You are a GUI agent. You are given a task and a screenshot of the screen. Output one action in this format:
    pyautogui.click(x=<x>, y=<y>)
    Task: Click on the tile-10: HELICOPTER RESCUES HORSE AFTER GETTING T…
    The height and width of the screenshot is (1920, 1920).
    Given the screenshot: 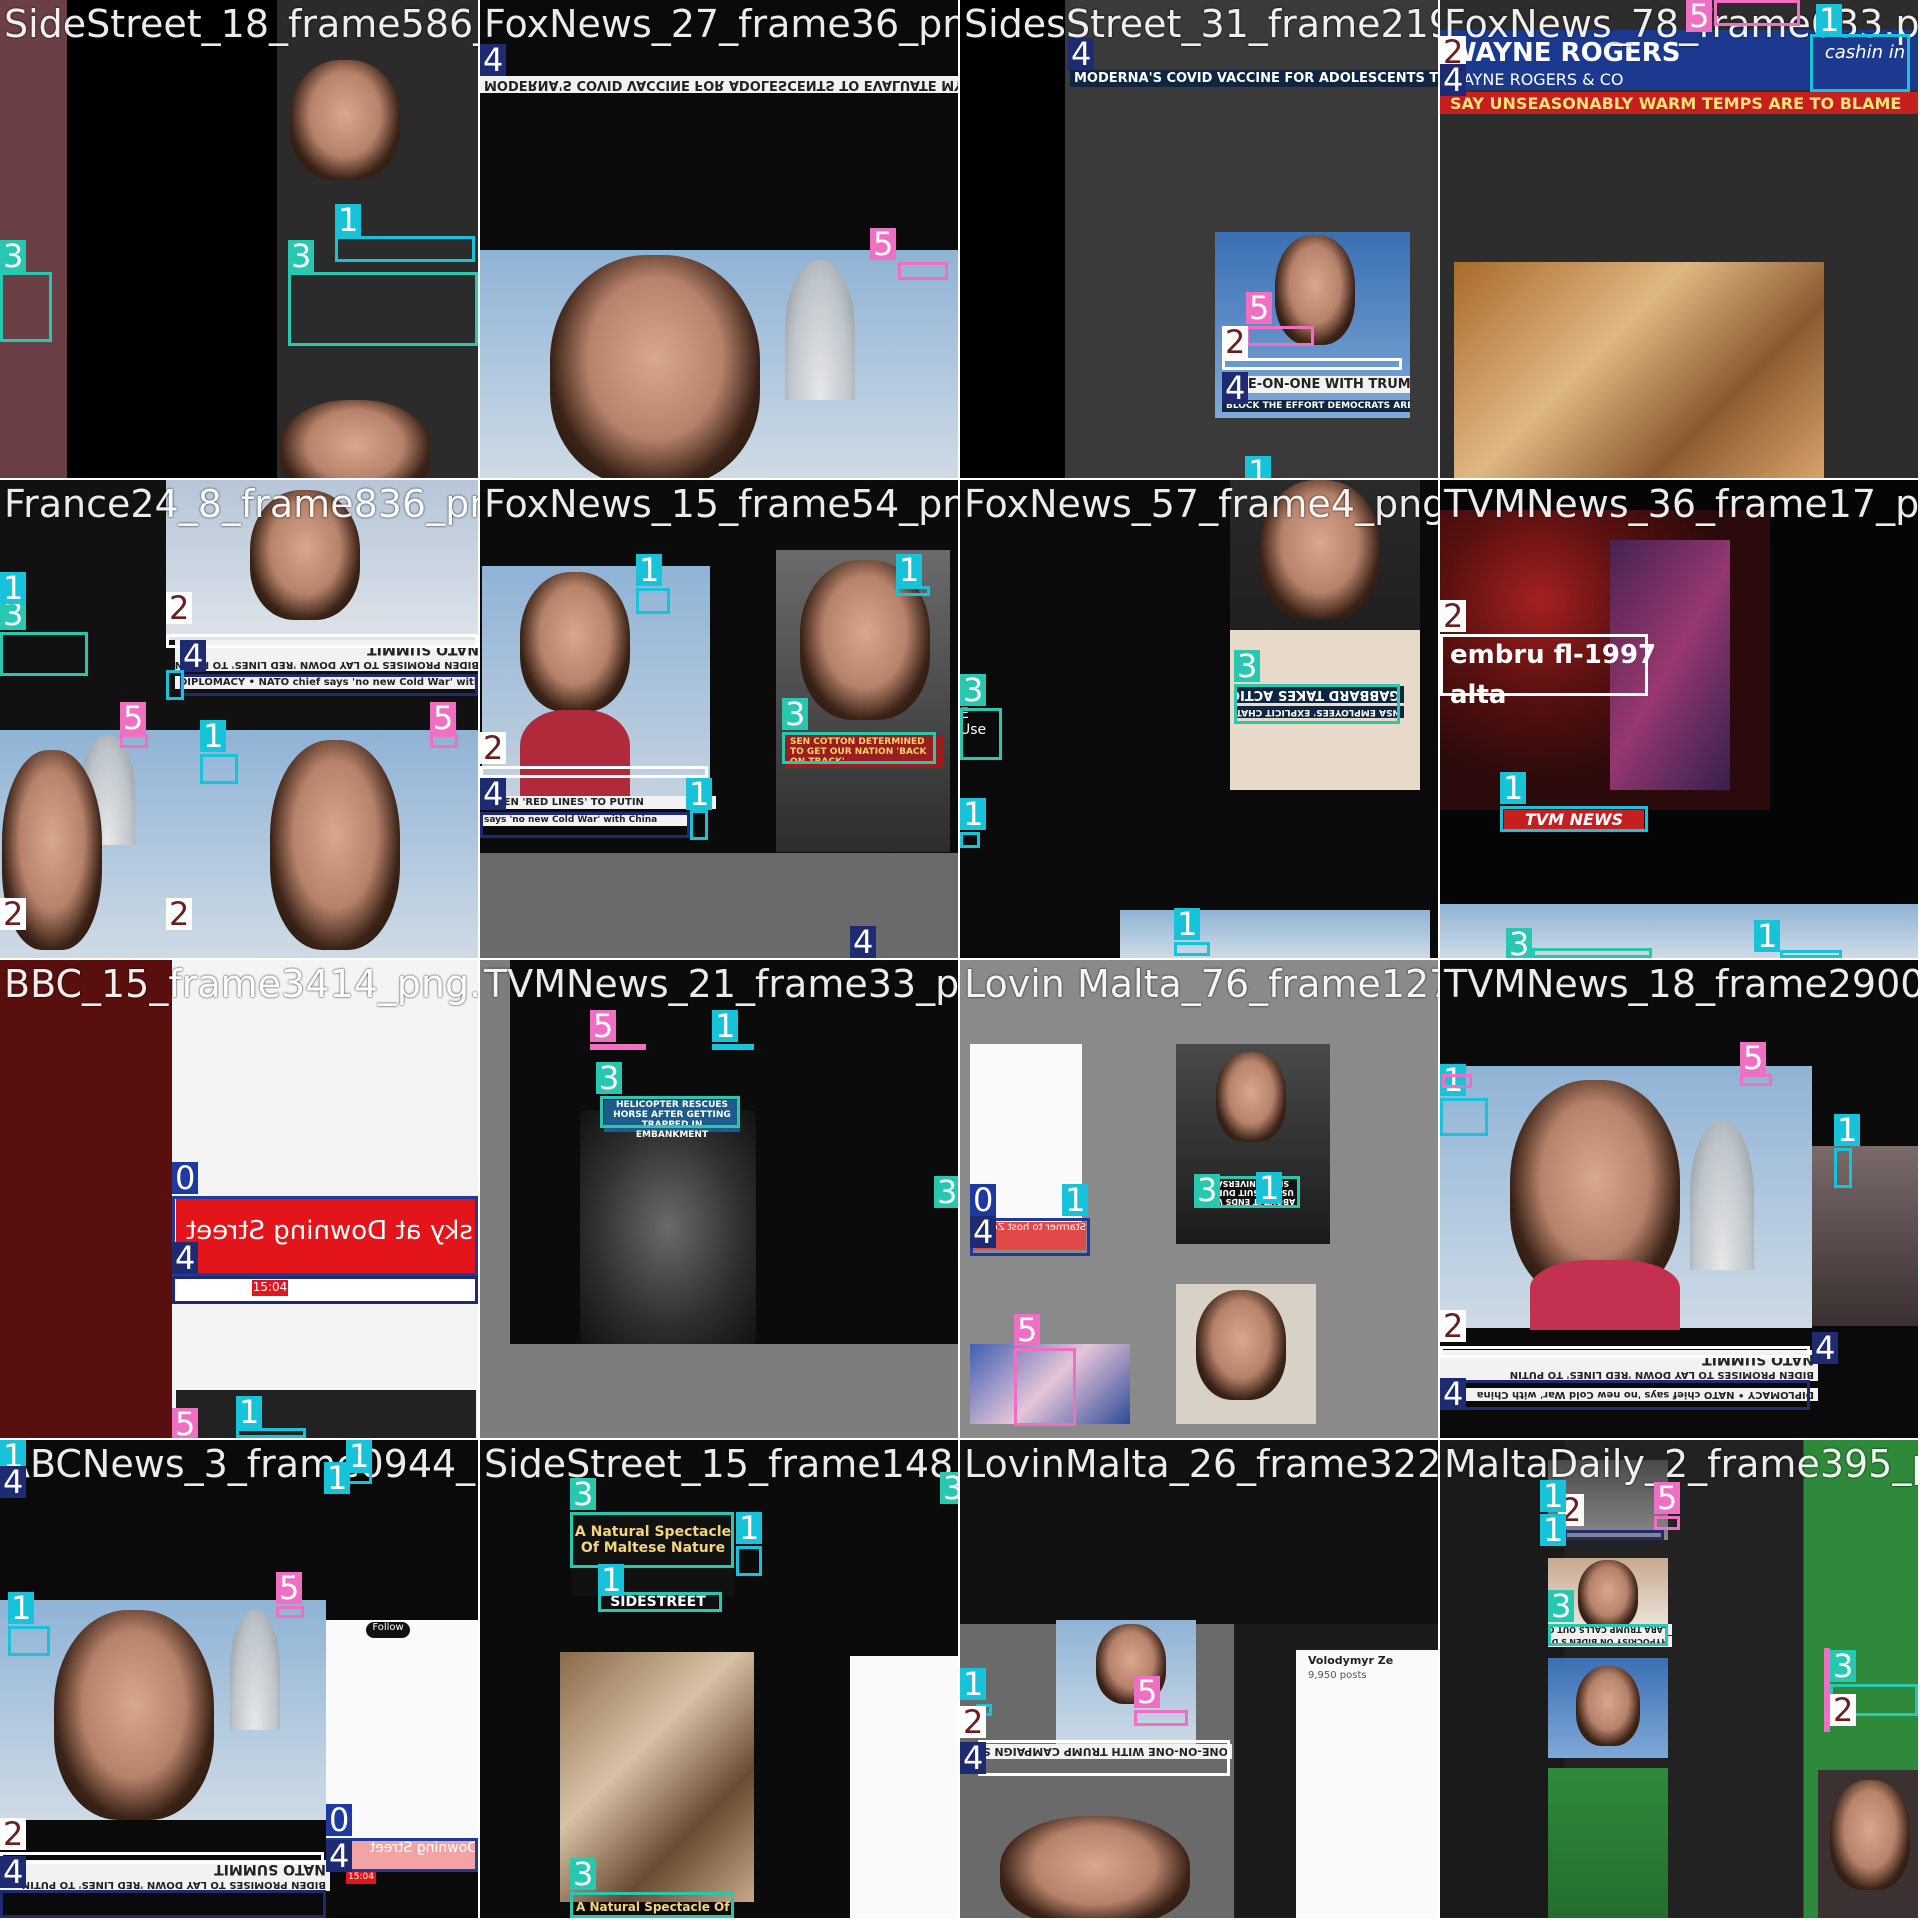 What is the action you would take?
    pyautogui.click(x=719, y=1199)
    